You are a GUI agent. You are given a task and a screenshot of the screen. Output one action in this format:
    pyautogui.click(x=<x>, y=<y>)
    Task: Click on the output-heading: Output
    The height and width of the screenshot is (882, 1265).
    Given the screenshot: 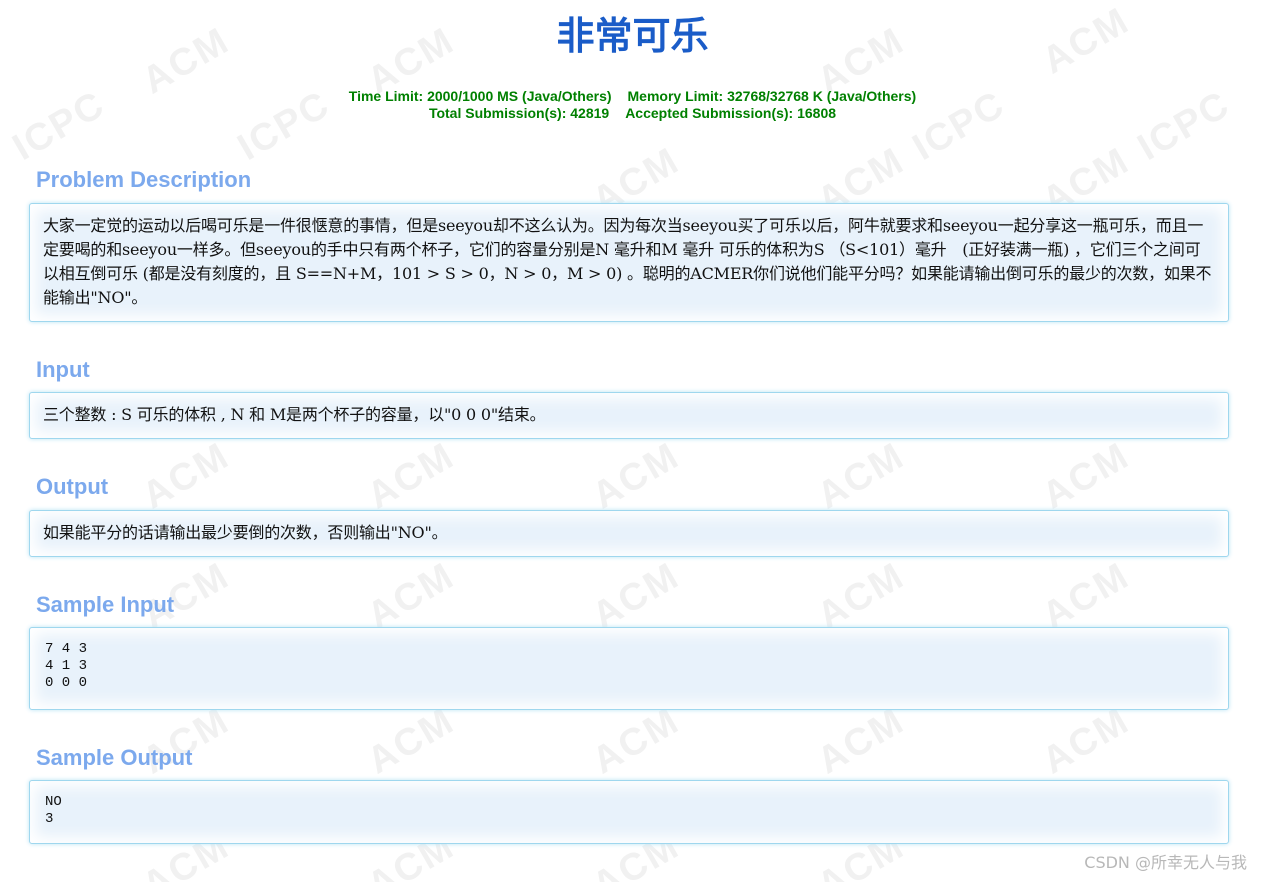 What is the action you would take?
    pyautogui.click(x=72, y=486)
    